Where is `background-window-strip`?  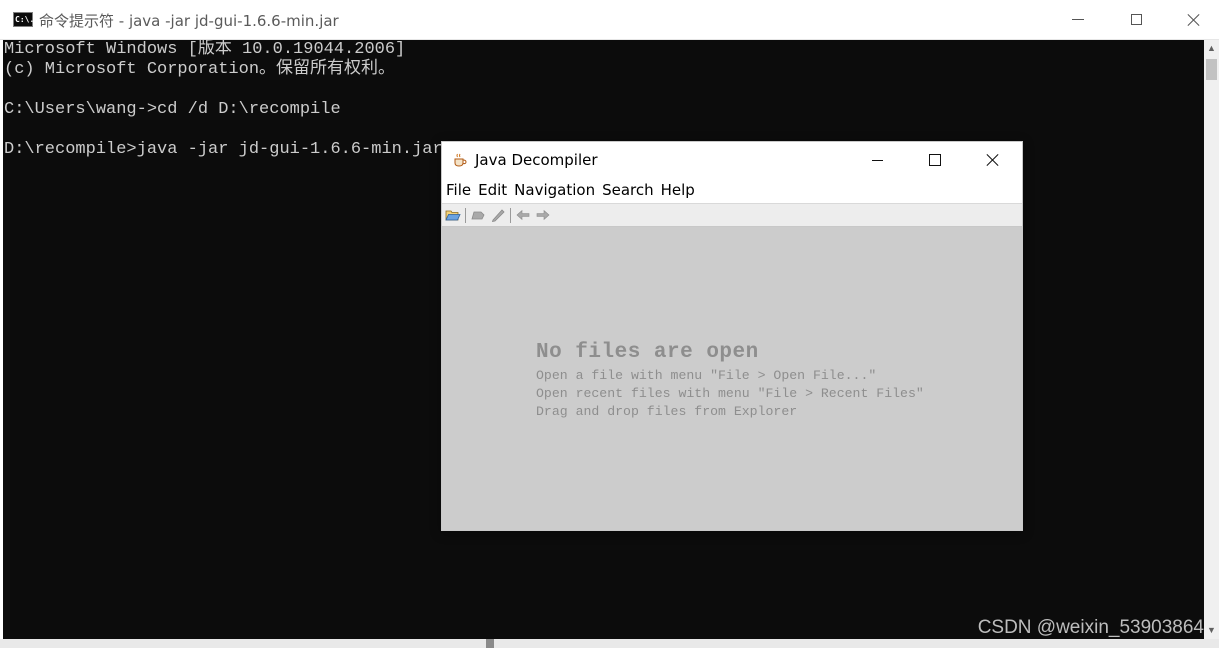 background-window-strip is located at coordinates (609, 643).